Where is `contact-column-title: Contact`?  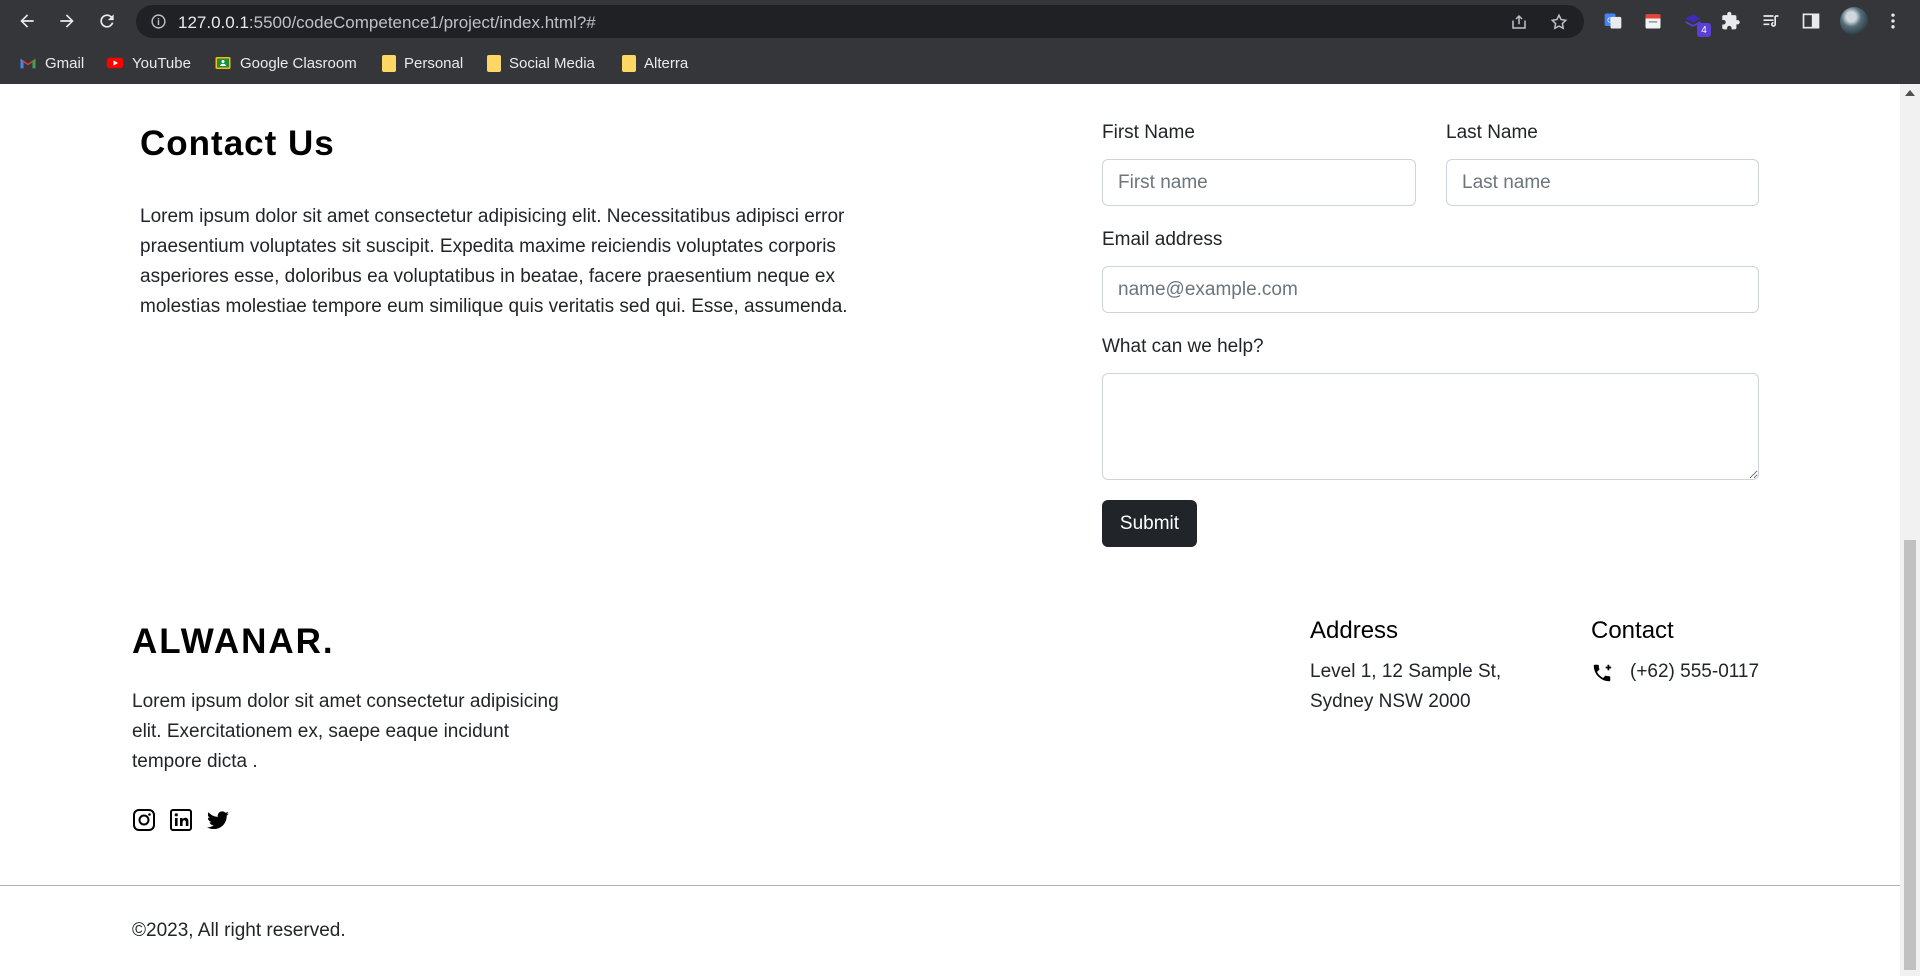
contact-column-title: Contact is located at coordinates (1632, 630).